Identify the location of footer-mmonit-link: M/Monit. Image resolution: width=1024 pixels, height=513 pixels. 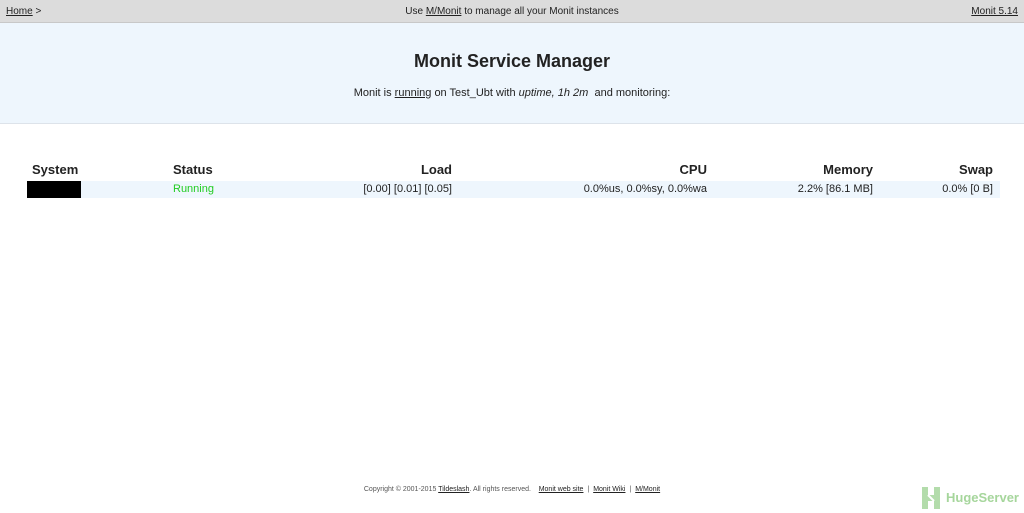
(647, 489).